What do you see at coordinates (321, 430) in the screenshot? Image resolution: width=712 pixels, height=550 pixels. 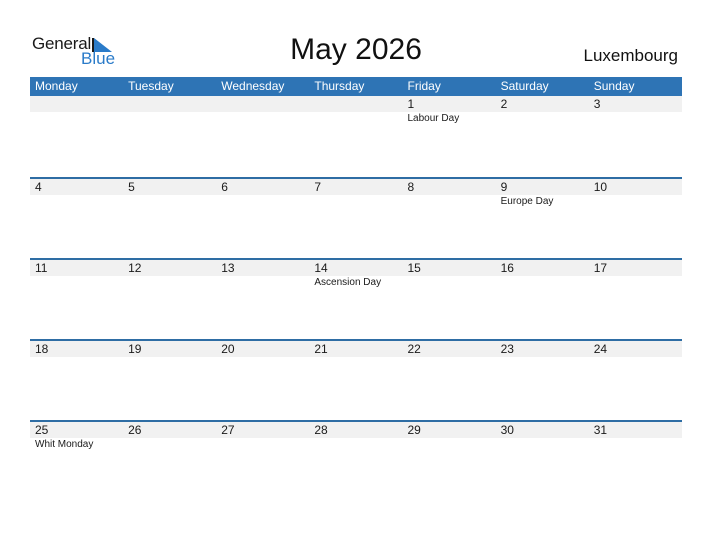 I see `day-number: 28` at bounding box center [321, 430].